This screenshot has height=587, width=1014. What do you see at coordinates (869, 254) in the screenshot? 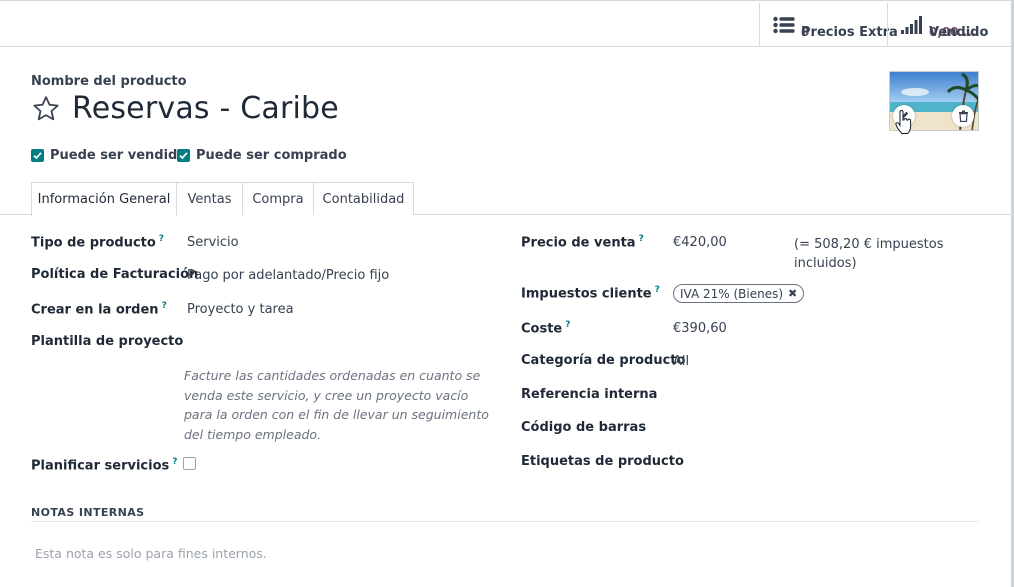
I see `tax-included-text: (= 508,20 € impuestos incluidos)` at bounding box center [869, 254].